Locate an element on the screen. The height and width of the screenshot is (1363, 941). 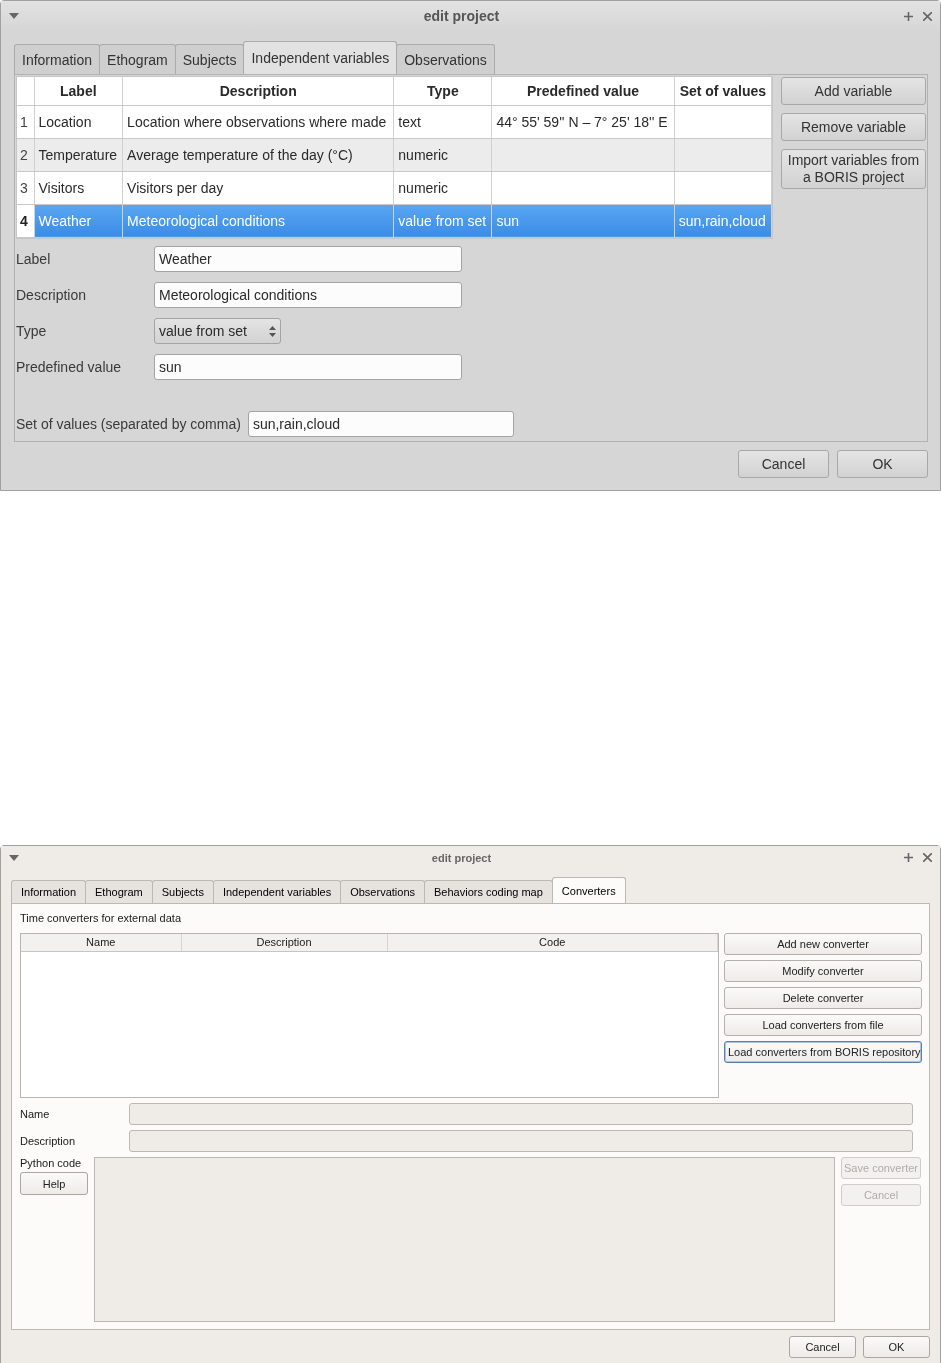
side-button: Import variables from a BORIS project is located at coordinates (853, 169).